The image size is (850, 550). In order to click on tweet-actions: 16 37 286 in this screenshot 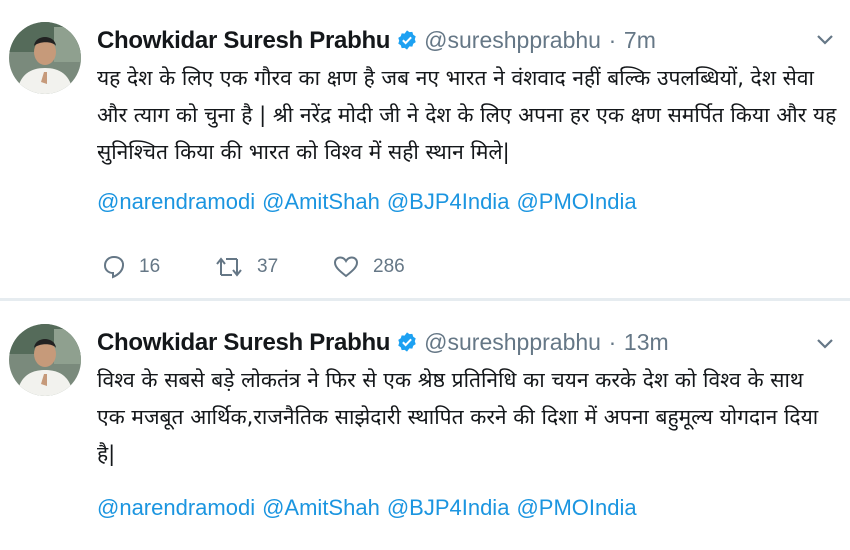, I will do `click(307, 270)`.